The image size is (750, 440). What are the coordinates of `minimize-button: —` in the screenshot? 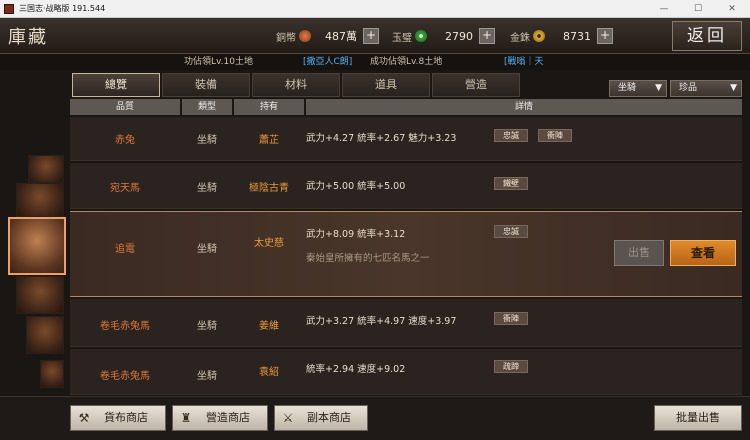 It's located at (664, 9).